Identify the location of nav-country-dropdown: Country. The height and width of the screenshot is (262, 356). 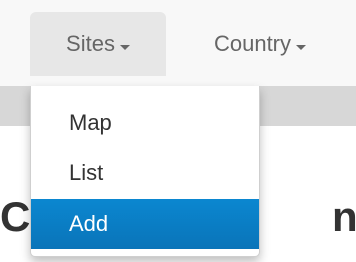
(260, 44).